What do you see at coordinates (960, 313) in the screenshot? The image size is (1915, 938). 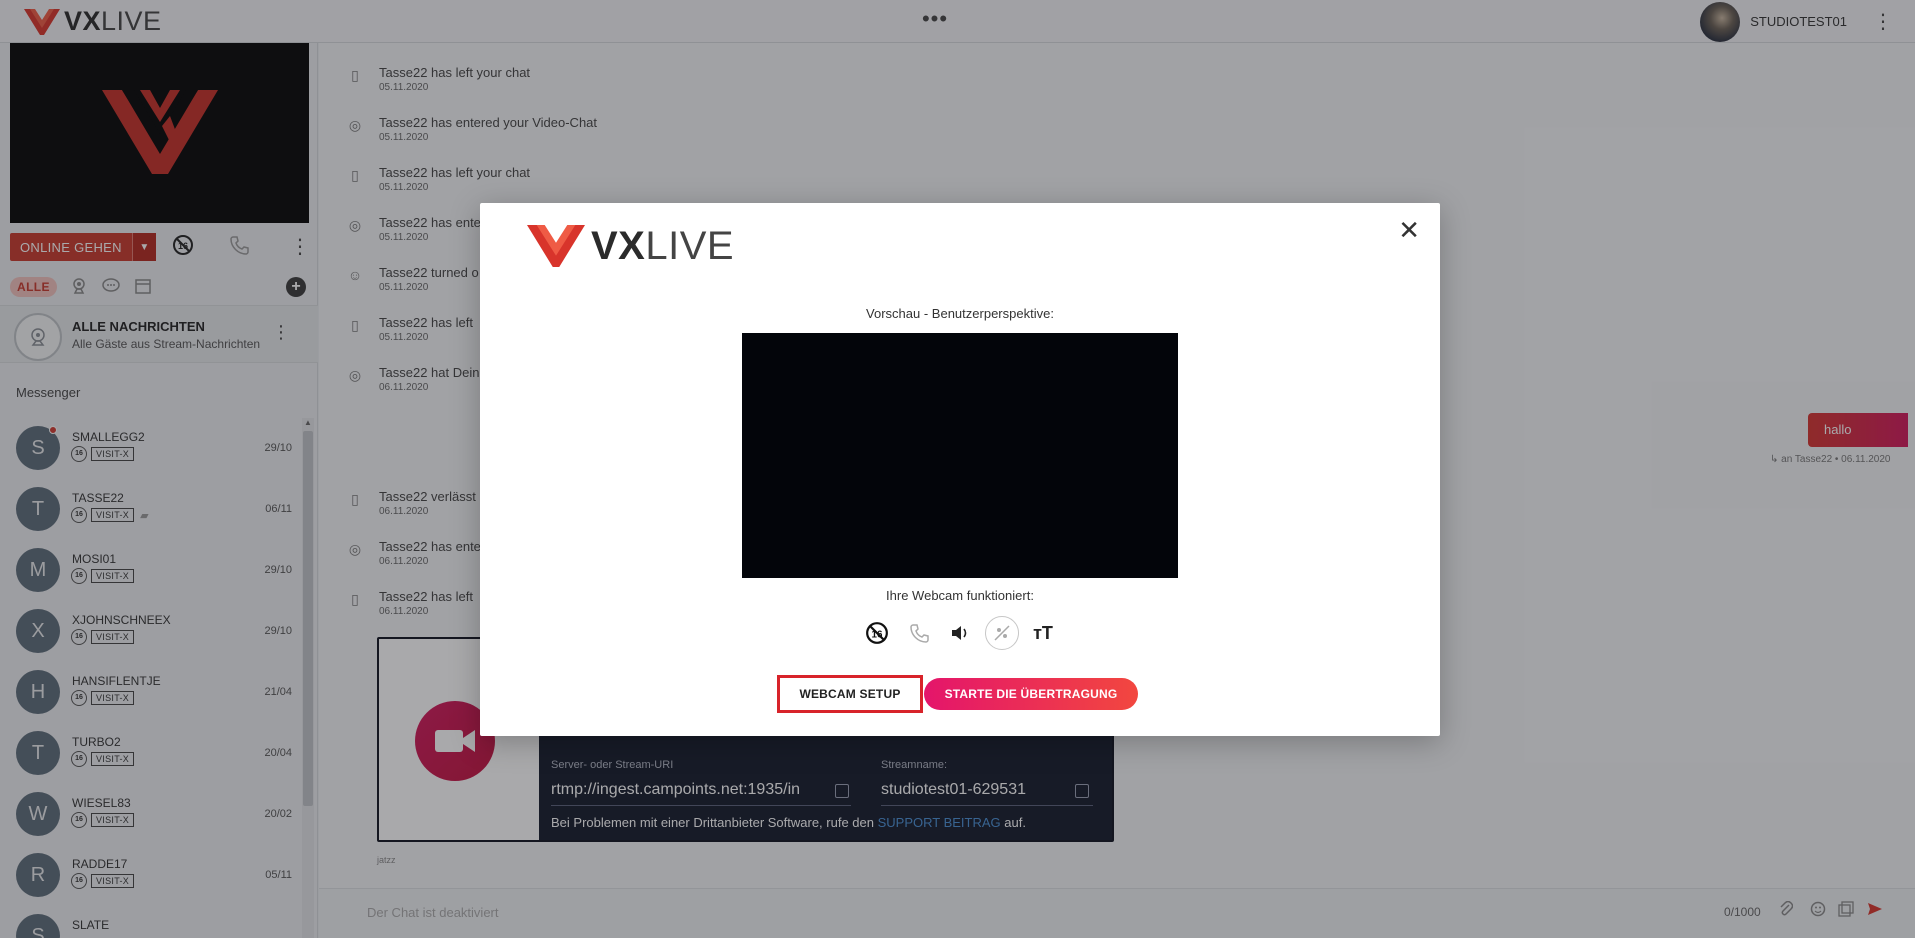 I see `preview-label: Vorschau - Benutzerperspektive:` at bounding box center [960, 313].